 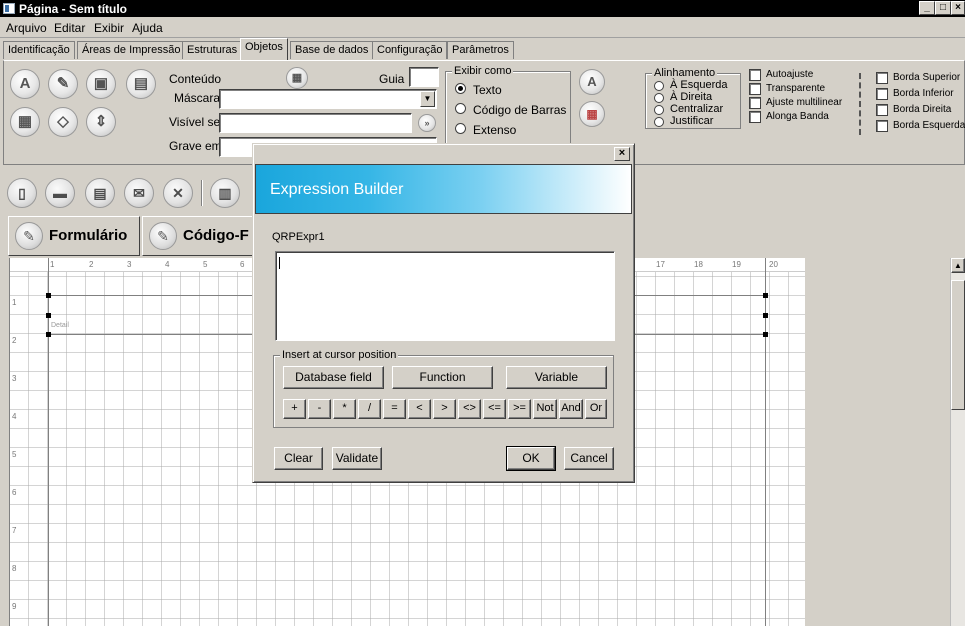 I want to click on minimize-button: _, so click(x=927, y=8).